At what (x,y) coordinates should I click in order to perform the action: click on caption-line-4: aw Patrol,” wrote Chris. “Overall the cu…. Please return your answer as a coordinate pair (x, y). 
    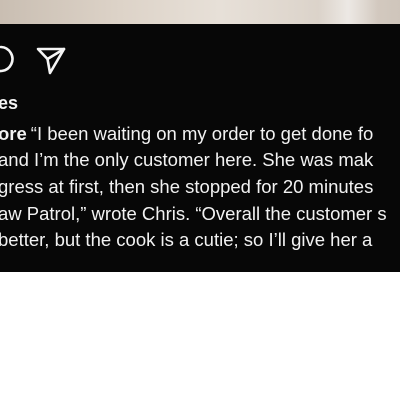
    Looking at the image, I should click on (193, 213).